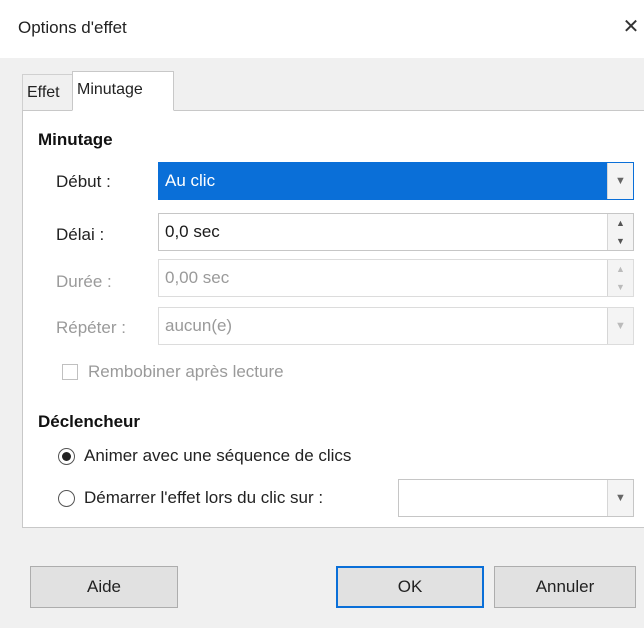 This screenshot has width=644, height=628. I want to click on duration-spinbox: 0,00 sec ▲ ▼, so click(396, 278).